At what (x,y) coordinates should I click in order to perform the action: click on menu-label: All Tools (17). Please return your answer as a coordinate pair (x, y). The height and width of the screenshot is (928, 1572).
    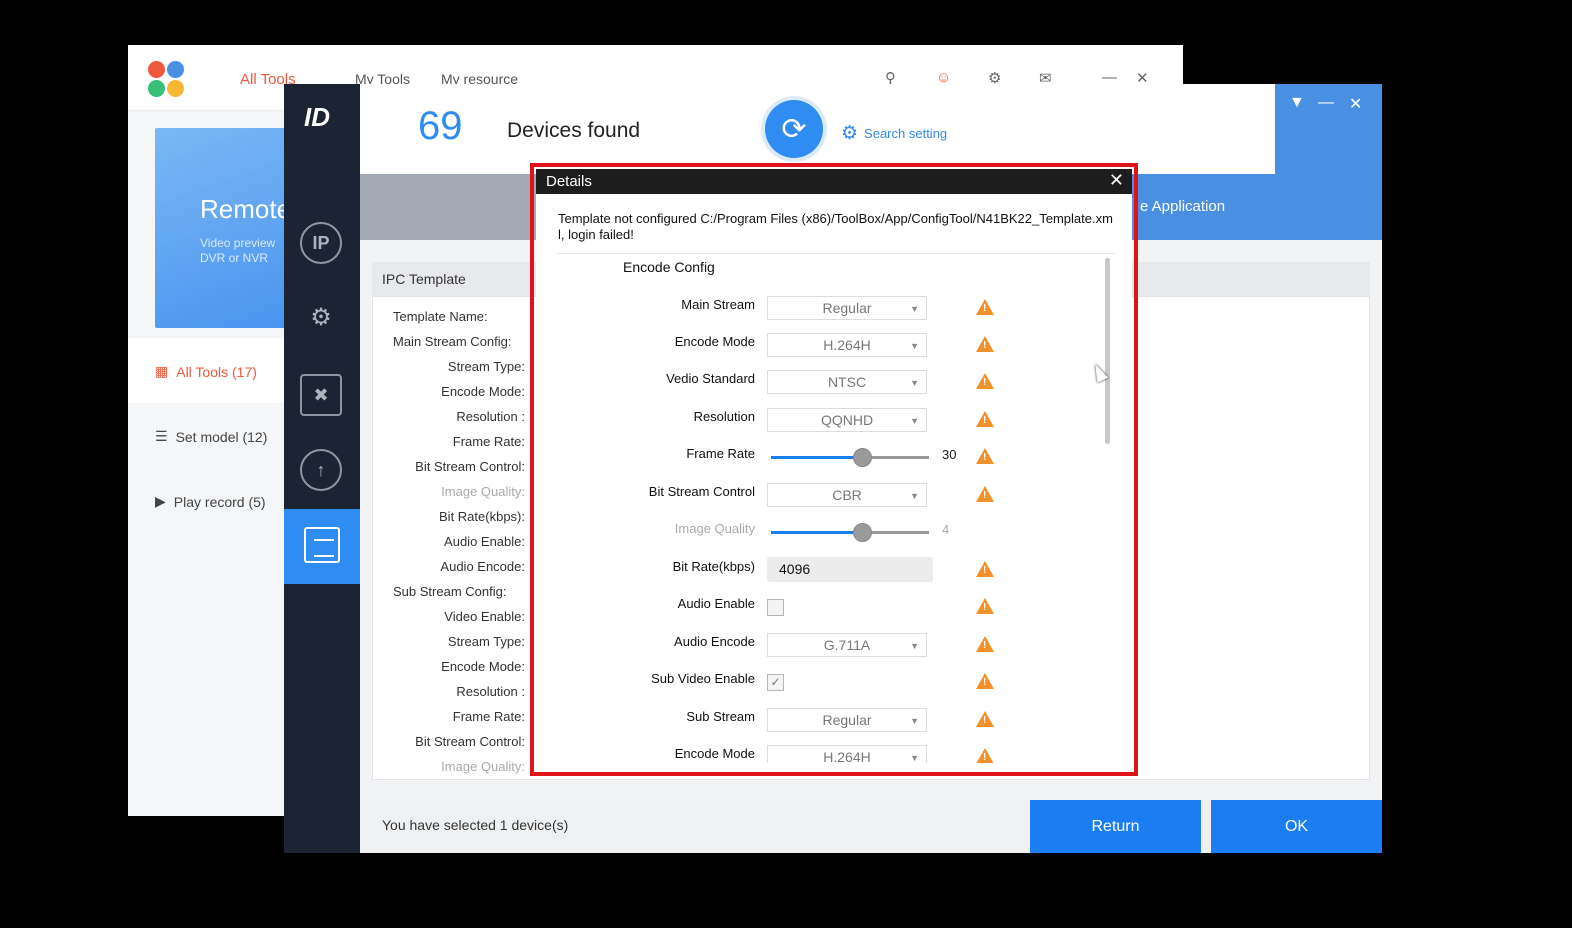
    Looking at the image, I should click on (216, 371).